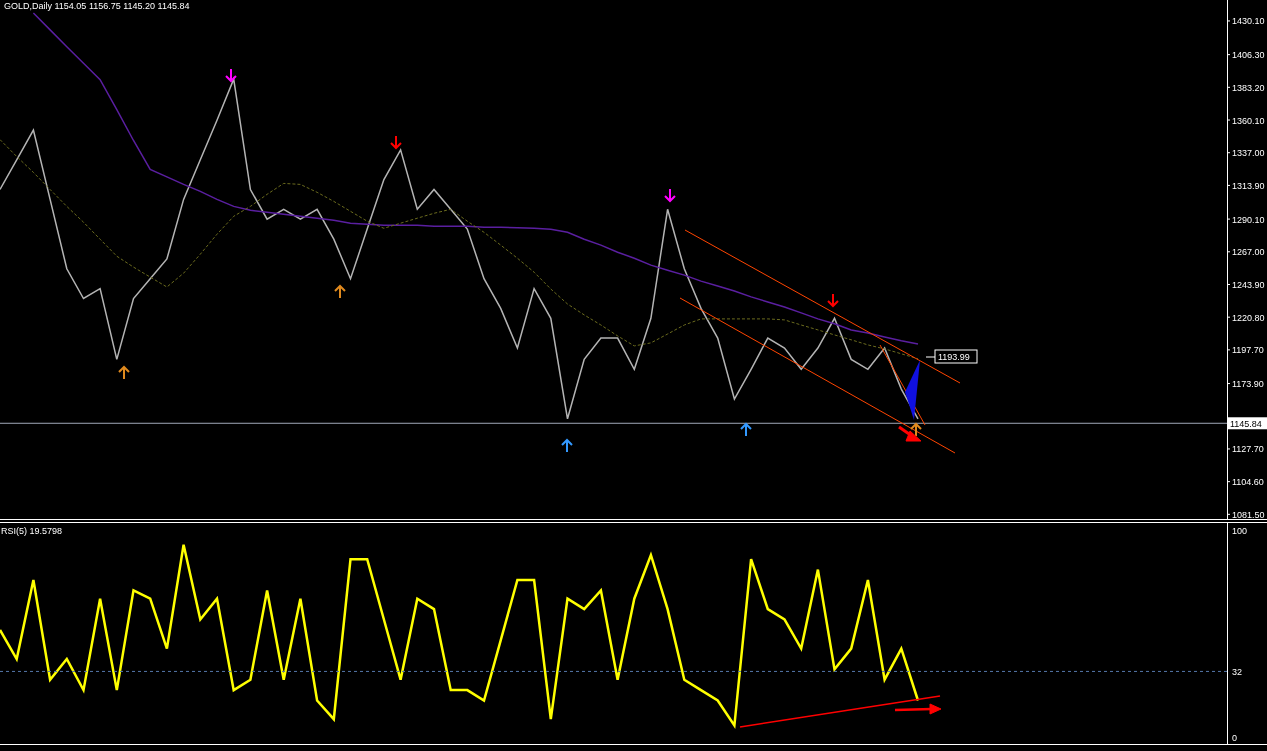  What do you see at coordinates (1248, 384) in the screenshot?
I see `axis-label: 1173.90` at bounding box center [1248, 384].